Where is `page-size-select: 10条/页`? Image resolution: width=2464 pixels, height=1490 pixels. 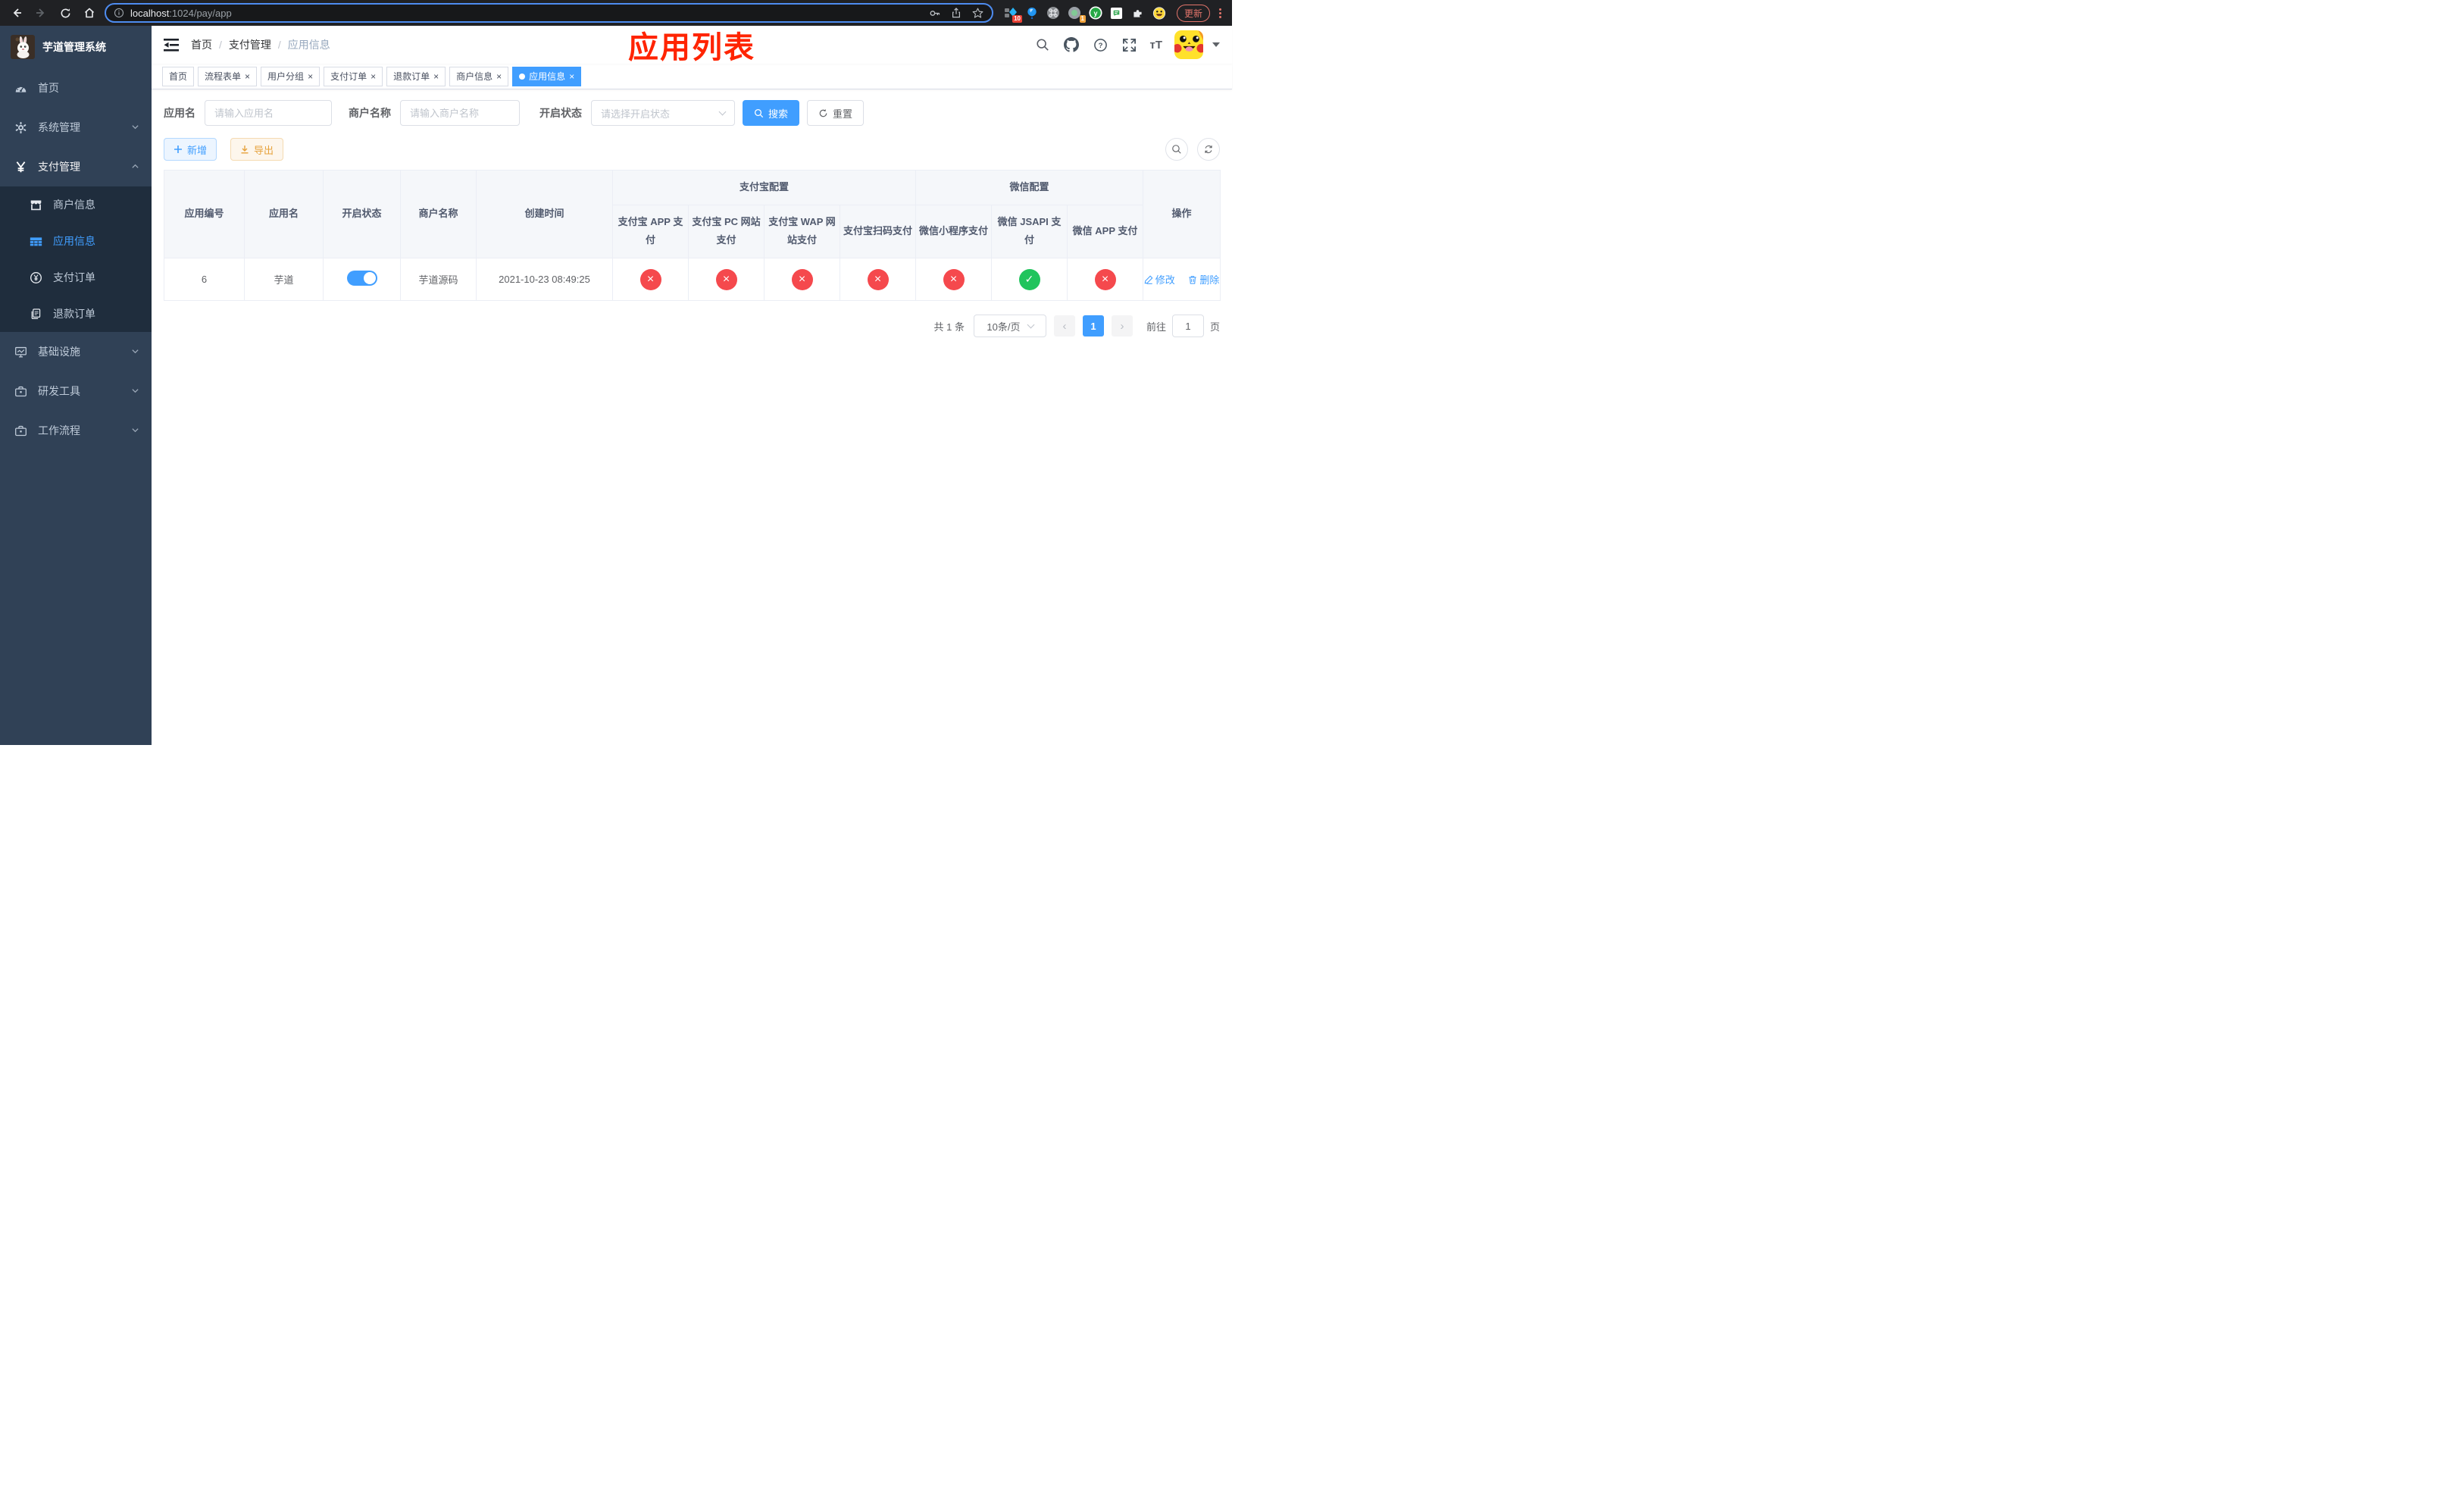
page-size-select: 10条/页 is located at coordinates (1009, 326).